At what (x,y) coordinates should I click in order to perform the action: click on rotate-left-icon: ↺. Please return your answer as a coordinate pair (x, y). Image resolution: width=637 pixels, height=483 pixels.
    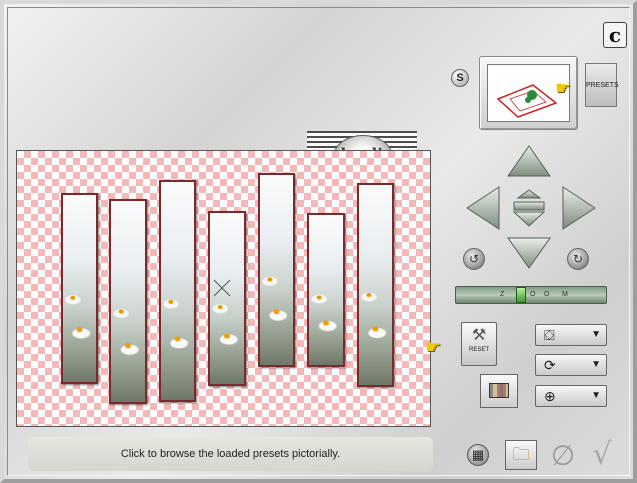
    Looking at the image, I should click on (474, 259).